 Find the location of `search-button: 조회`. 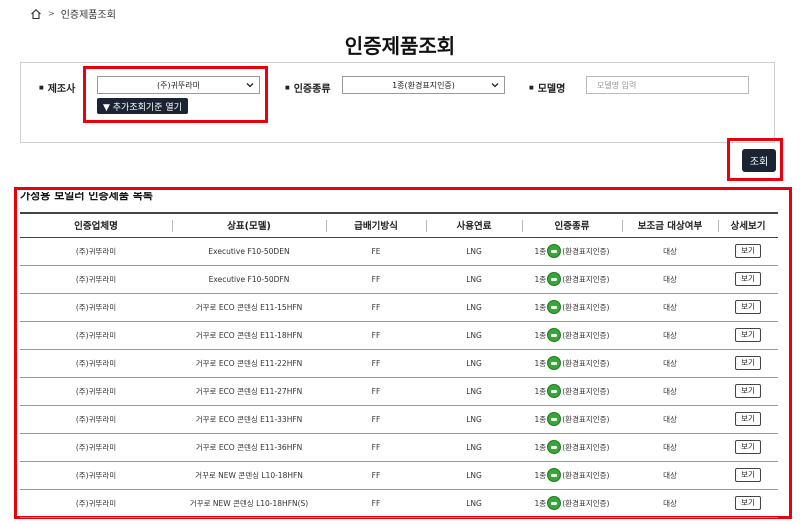

search-button: 조회 is located at coordinates (759, 160).